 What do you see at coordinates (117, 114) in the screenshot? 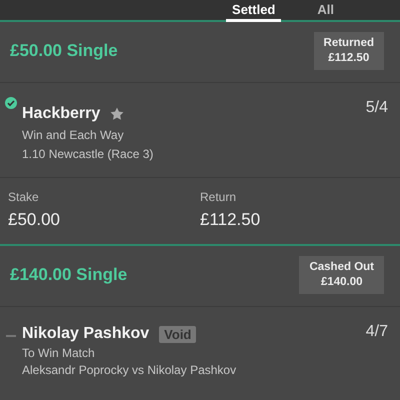
I see `star-icon` at bounding box center [117, 114].